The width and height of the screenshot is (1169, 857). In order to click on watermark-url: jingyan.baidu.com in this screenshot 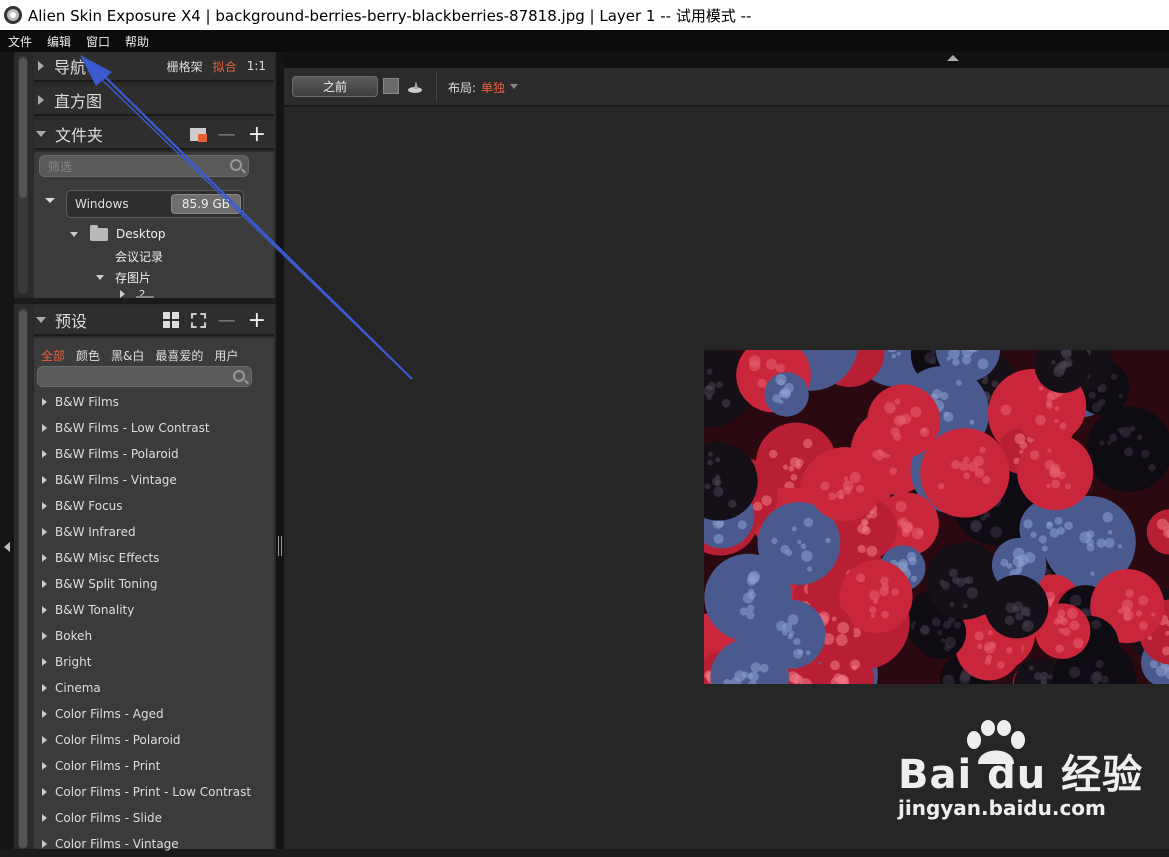, I will do `click(1002, 808)`.